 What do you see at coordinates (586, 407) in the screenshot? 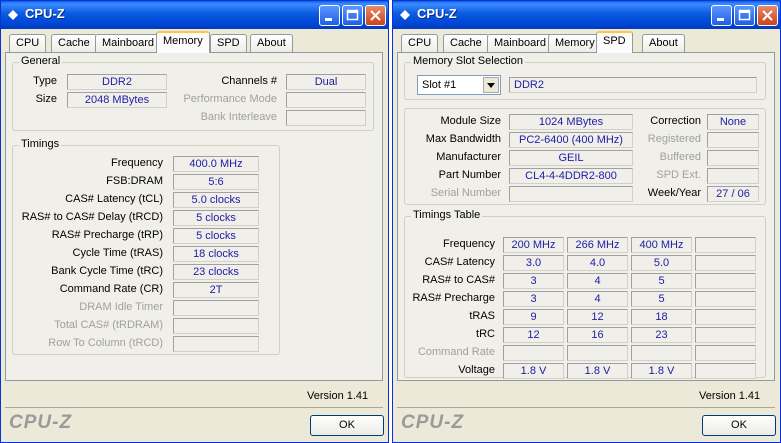
I see `separator` at bounding box center [586, 407].